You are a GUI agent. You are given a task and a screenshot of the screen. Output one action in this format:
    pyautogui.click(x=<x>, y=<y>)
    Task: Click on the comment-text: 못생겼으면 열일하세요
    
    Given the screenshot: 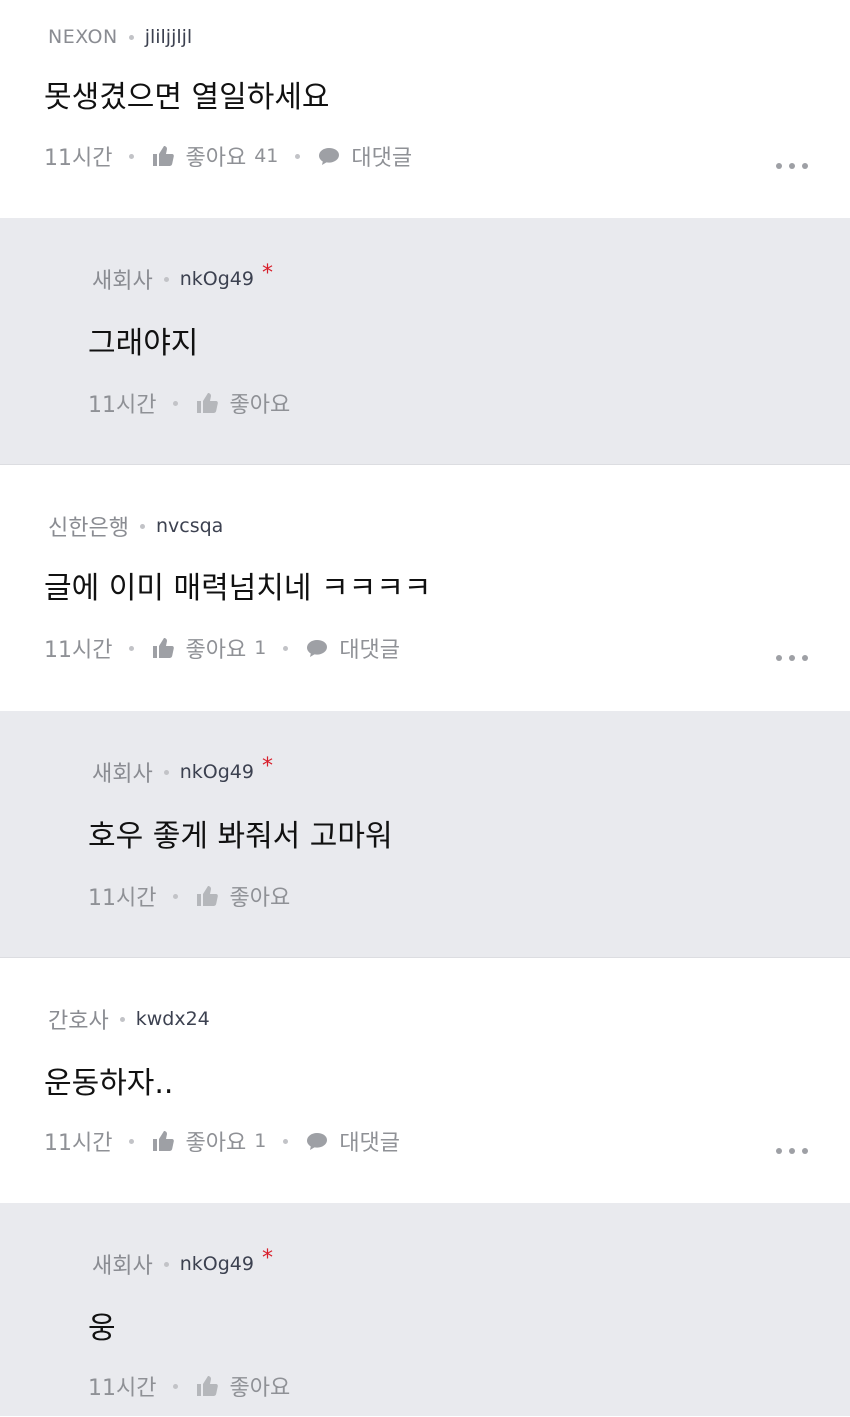 What is the action you would take?
    pyautogui.click(x=187, y=97)
    